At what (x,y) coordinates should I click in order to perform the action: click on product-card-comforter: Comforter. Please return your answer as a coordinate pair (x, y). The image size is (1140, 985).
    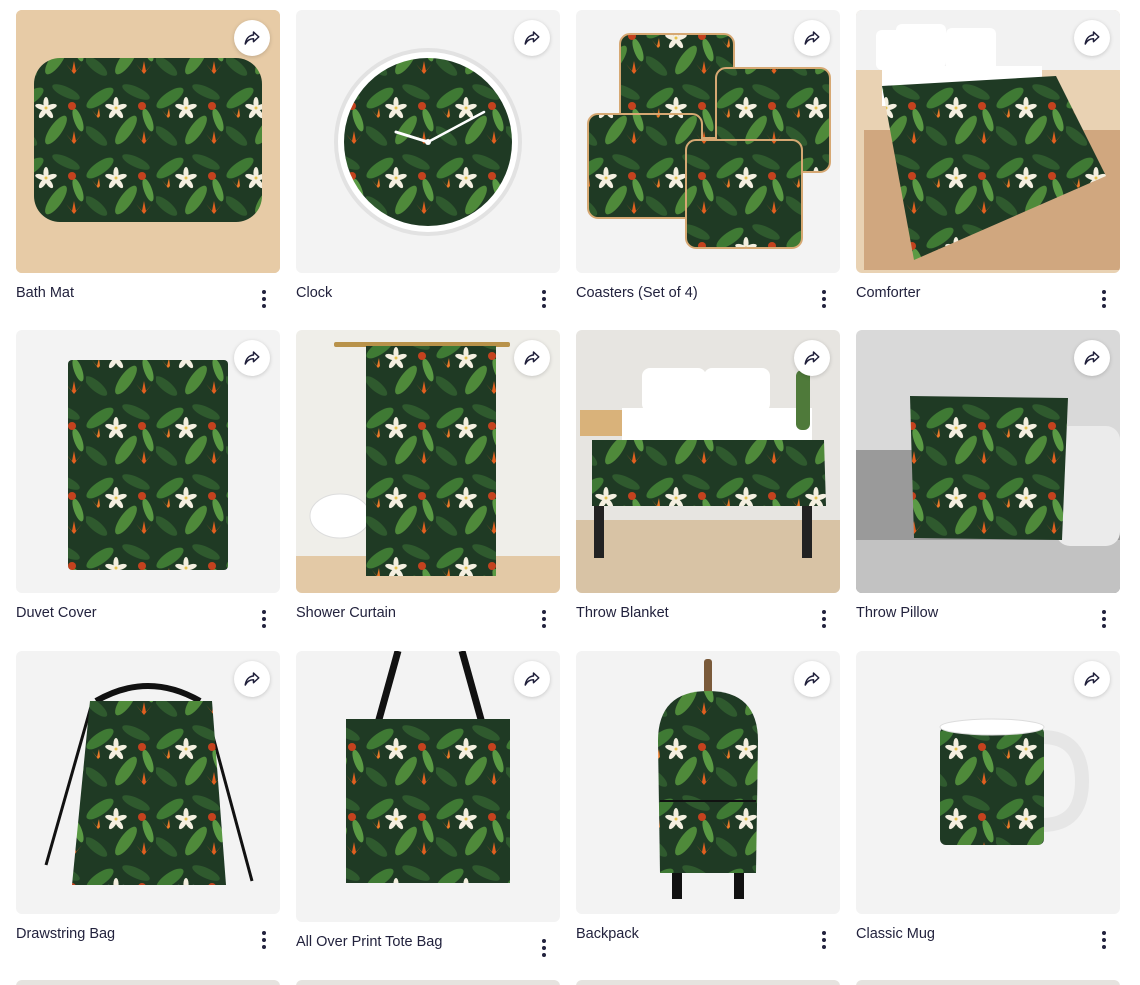
    Looking at the image, I should click on (988, 159).